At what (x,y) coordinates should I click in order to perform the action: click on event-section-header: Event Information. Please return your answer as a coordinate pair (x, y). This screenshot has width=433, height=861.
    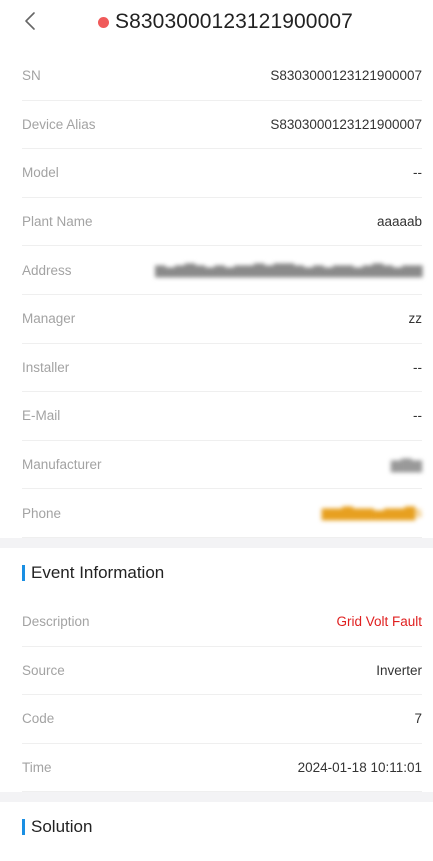
    Looking at the image, I should click on (216, 573).